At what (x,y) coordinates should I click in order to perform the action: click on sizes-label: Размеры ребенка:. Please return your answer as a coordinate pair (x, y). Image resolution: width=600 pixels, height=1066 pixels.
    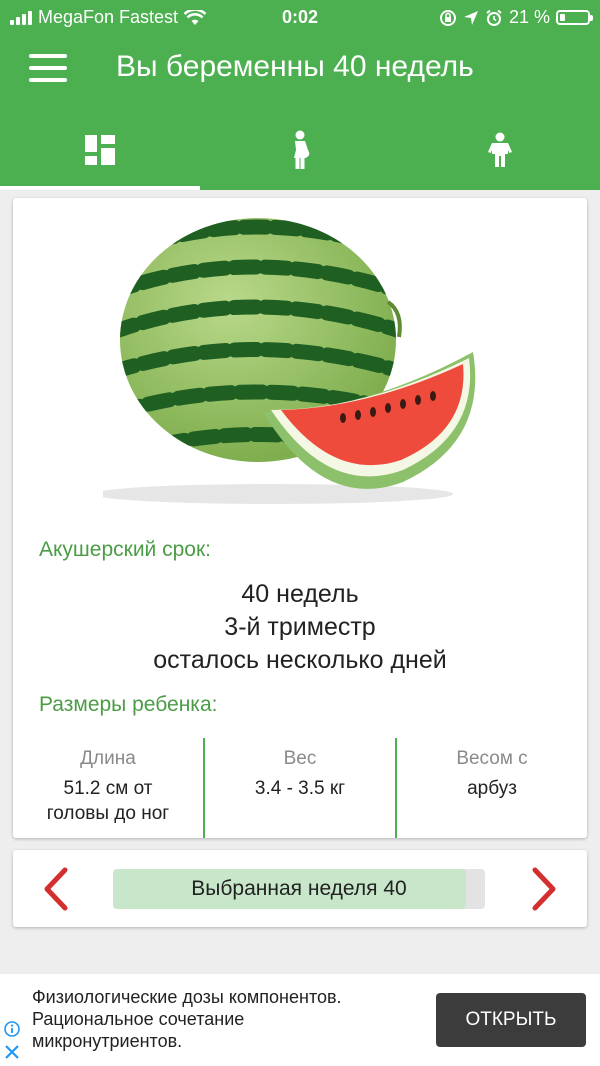
    Looking at the image, I should click on (128, 704).